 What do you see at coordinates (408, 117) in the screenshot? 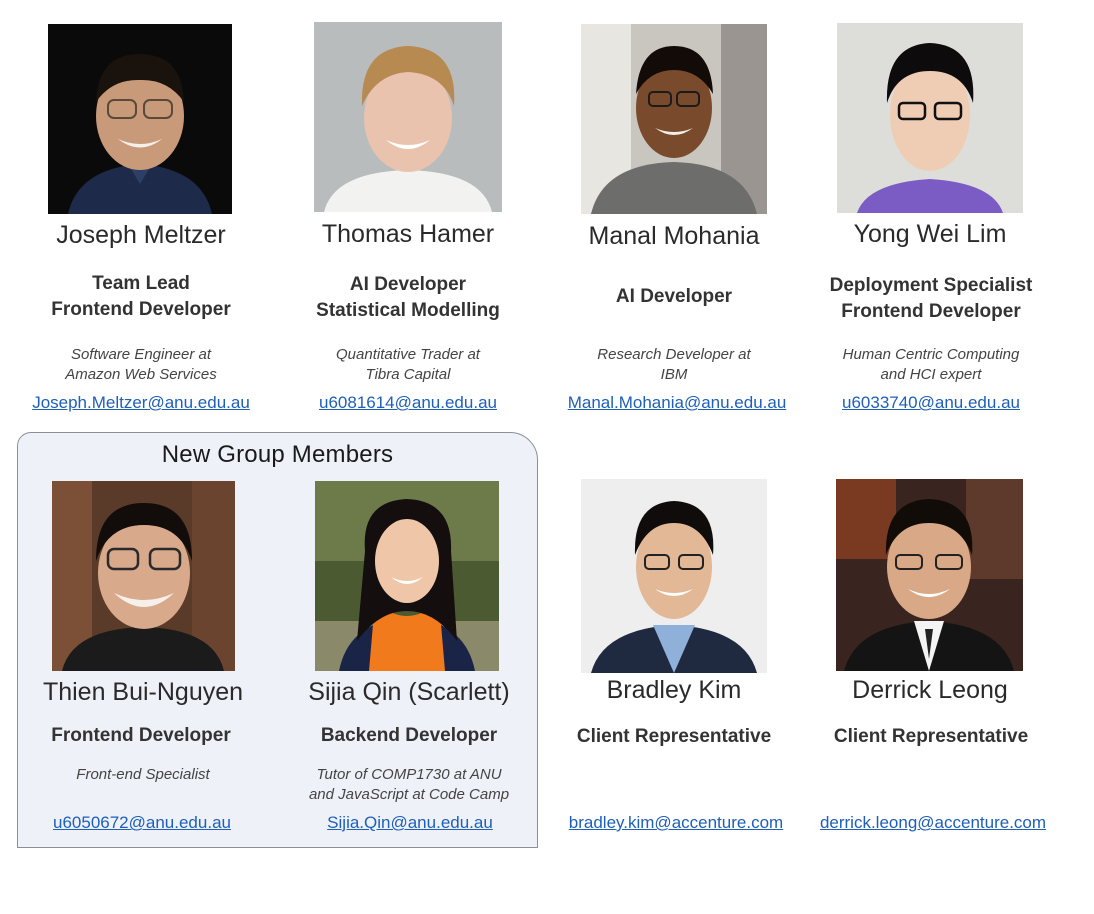
I see `thomas-hamer-photo` at bounding box center [408, 117].